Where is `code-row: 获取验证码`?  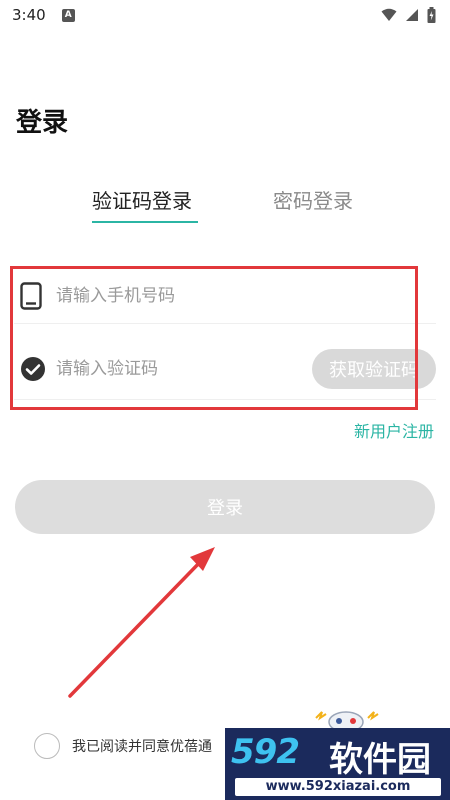
code-row: 获取验证码 is located at coordinates (225, 369).